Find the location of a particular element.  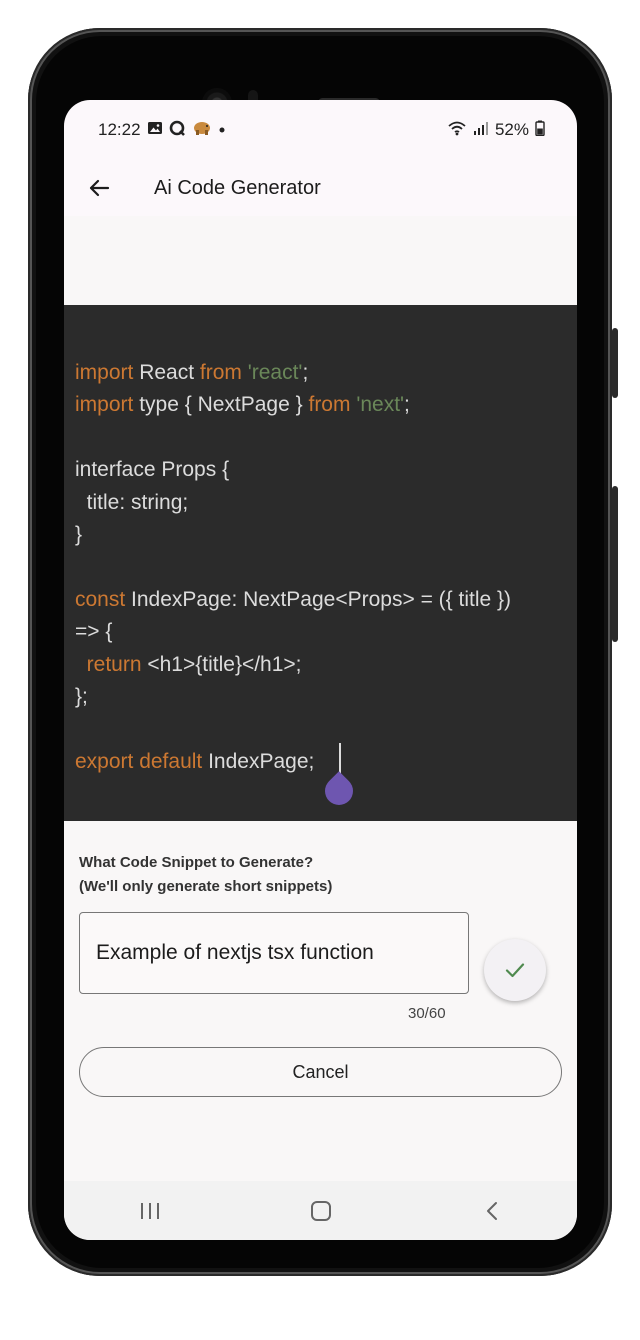

code-line: export default IndexPage; is located at coordinates (320, 762).